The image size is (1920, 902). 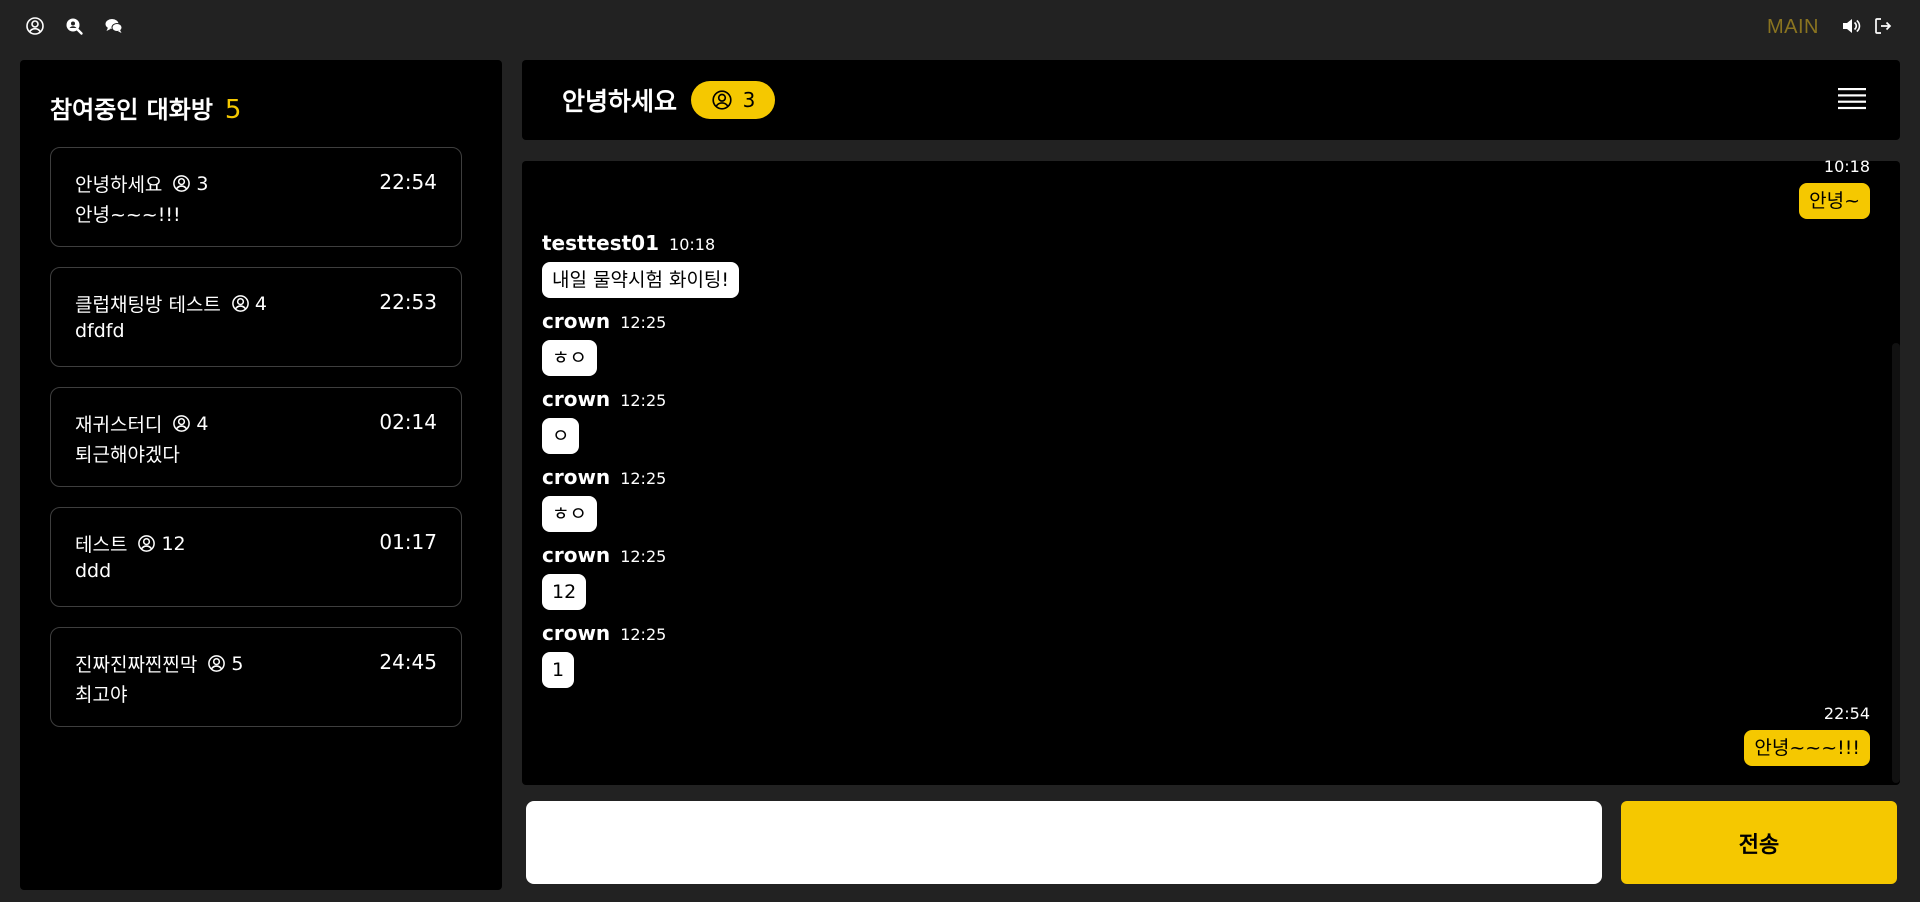 I want to click on room-name: 클럽채팅방 테스트, so click(x=148, y=305).